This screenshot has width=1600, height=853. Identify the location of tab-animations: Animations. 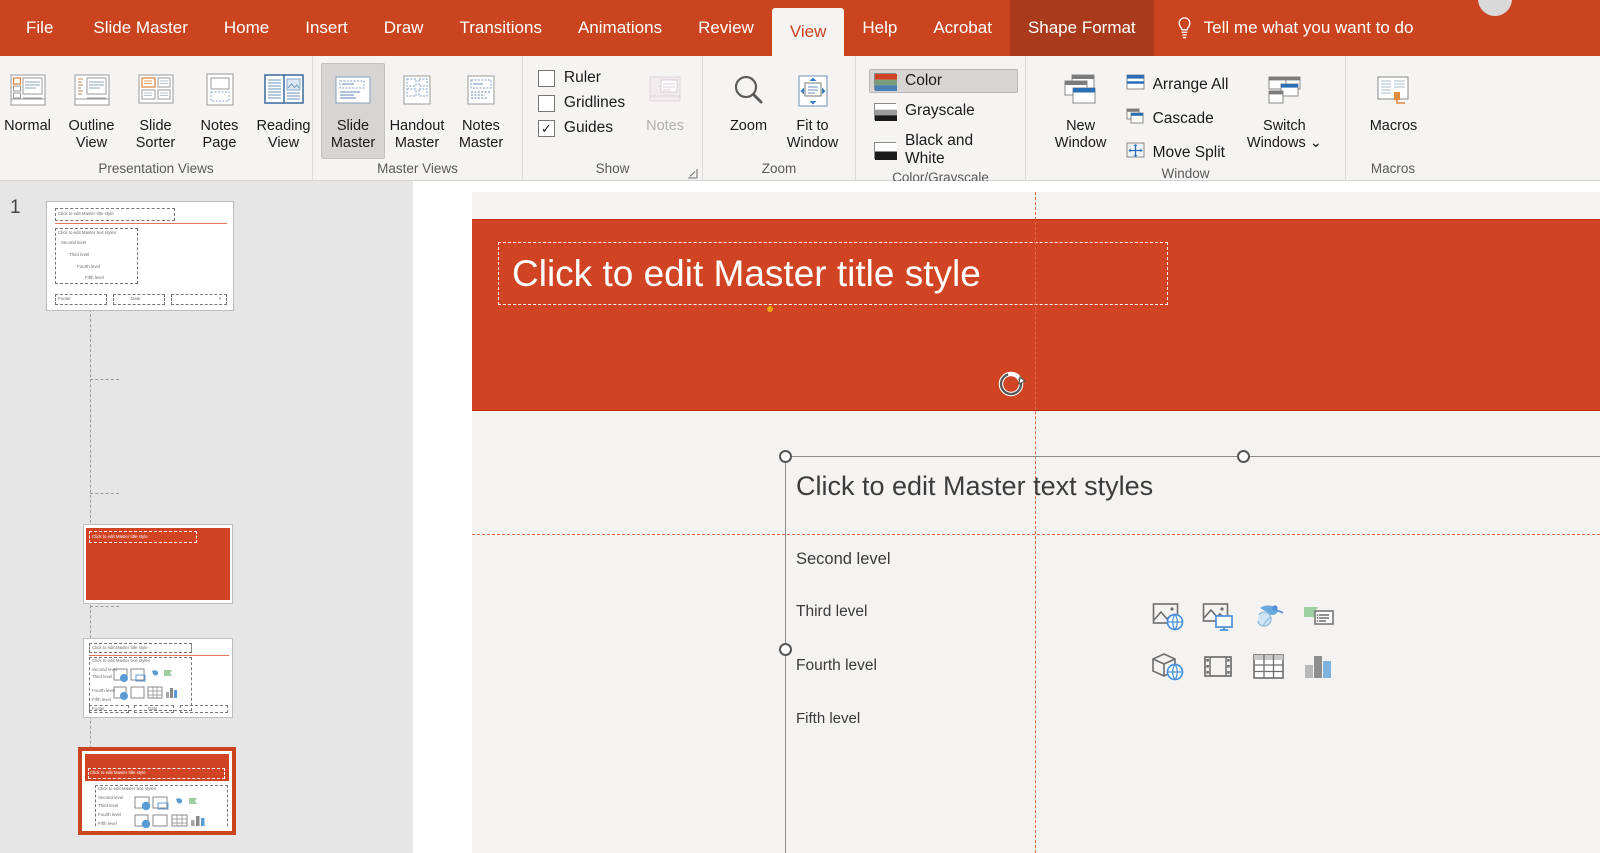
(620, 28).